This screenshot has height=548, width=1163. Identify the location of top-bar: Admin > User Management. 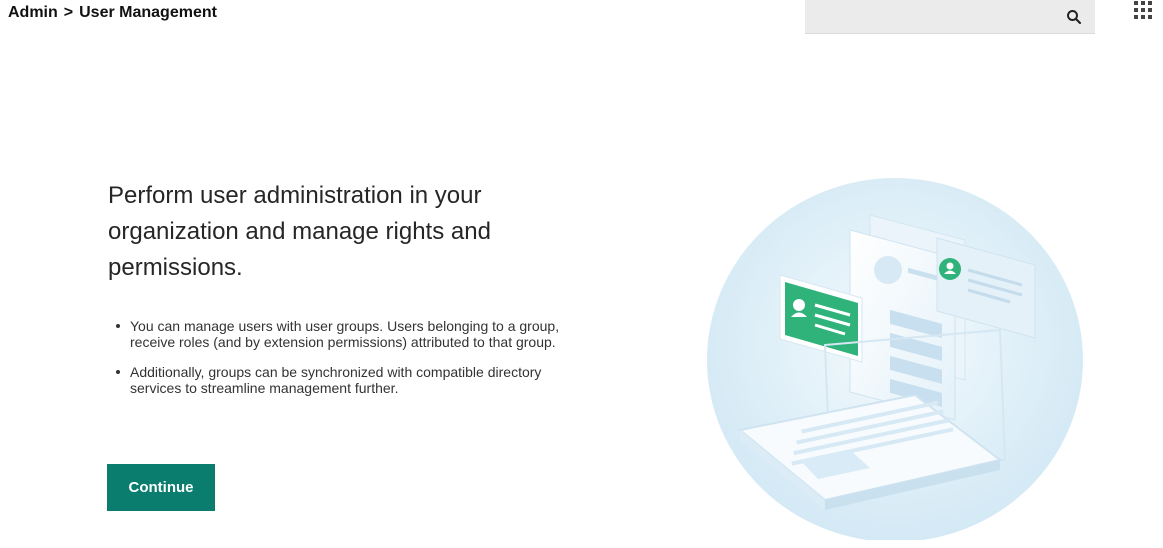
(581, 17).